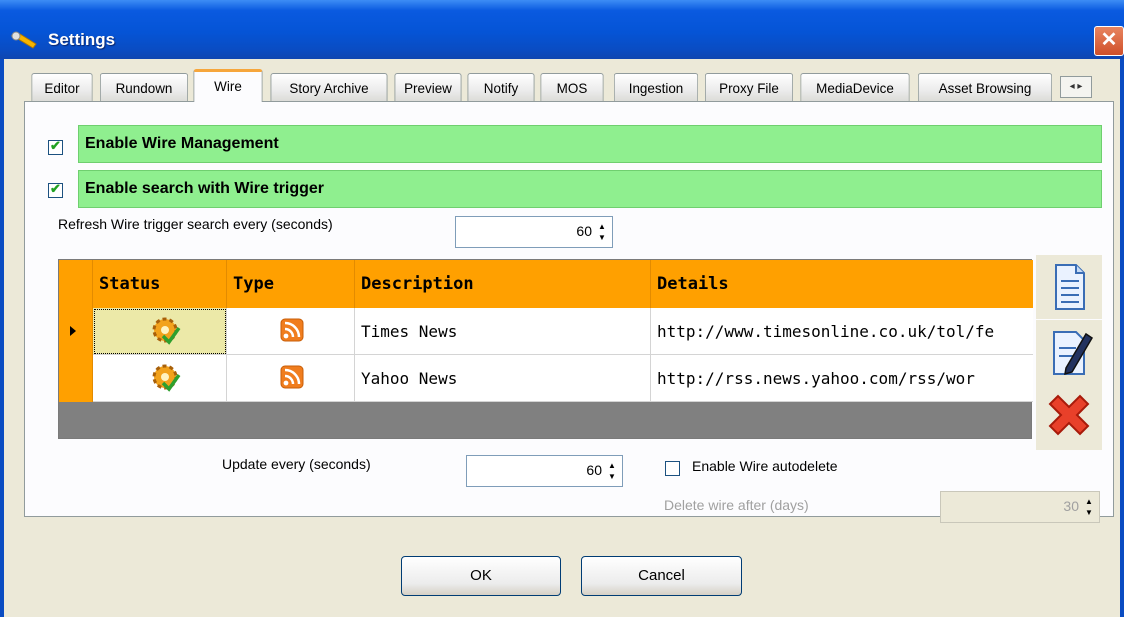  Describe the element at coordinates (1073, 353) in the screenshot. I see `edit-document-icon` at that location.